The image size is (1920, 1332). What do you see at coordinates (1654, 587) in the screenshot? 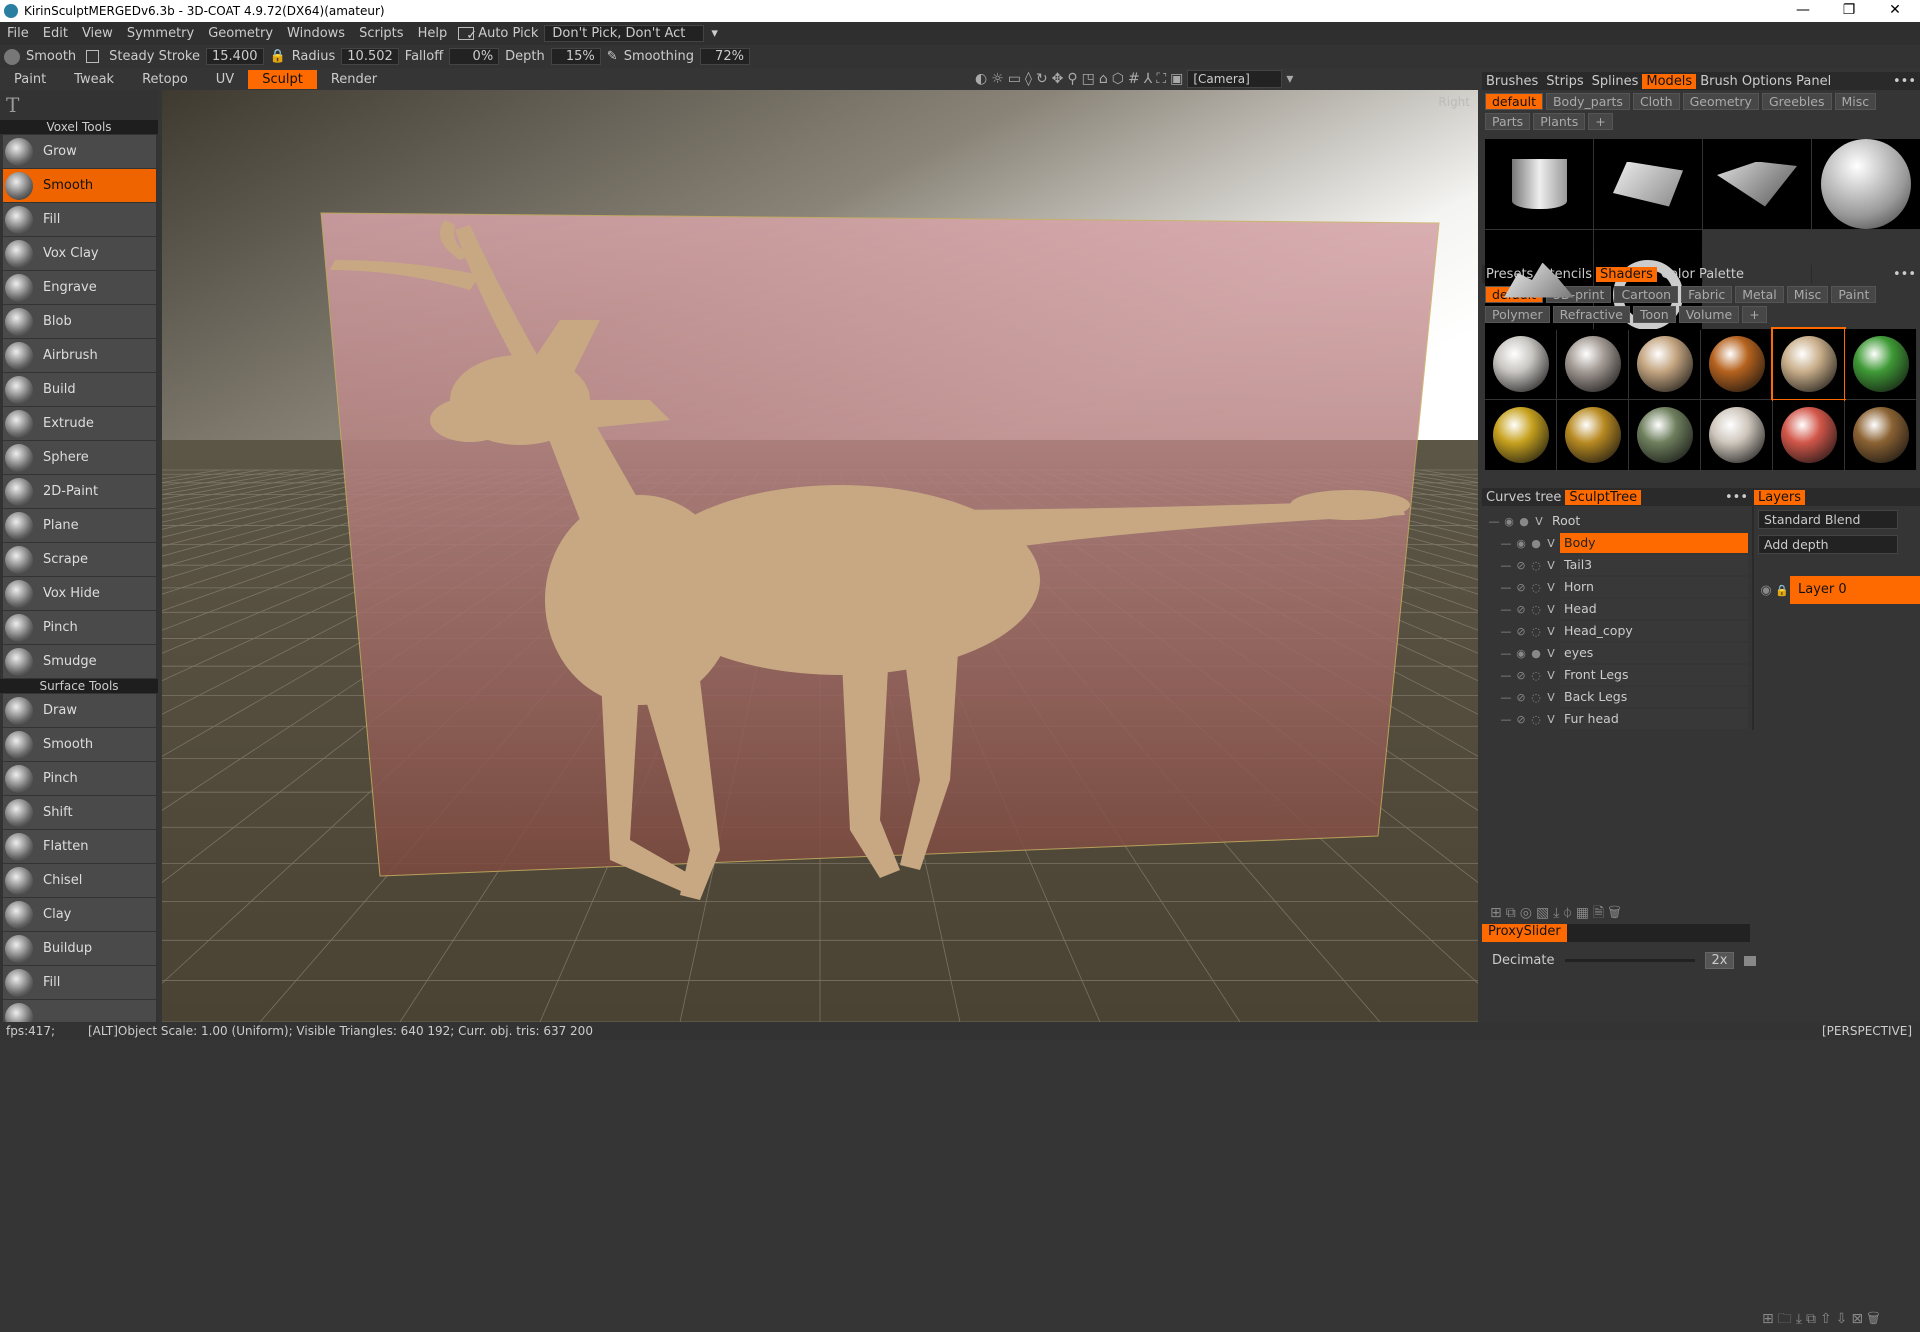
I see `tree-item-name: Horn` at bounding box center [1654, 587].